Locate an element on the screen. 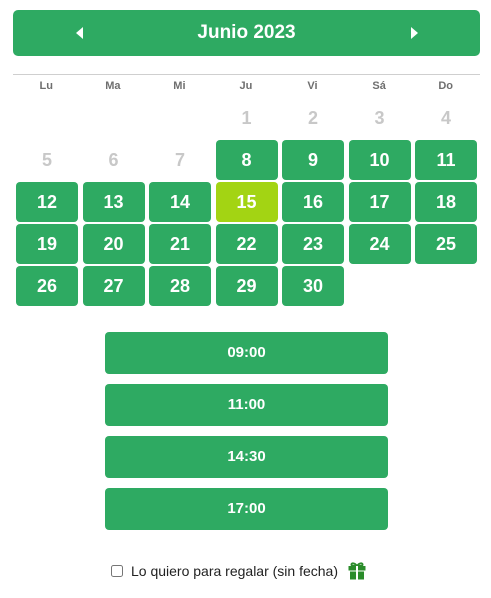 The height and width of the screenshot is (598, 491). day-cell: 21 is located at coordinates (180, 244).